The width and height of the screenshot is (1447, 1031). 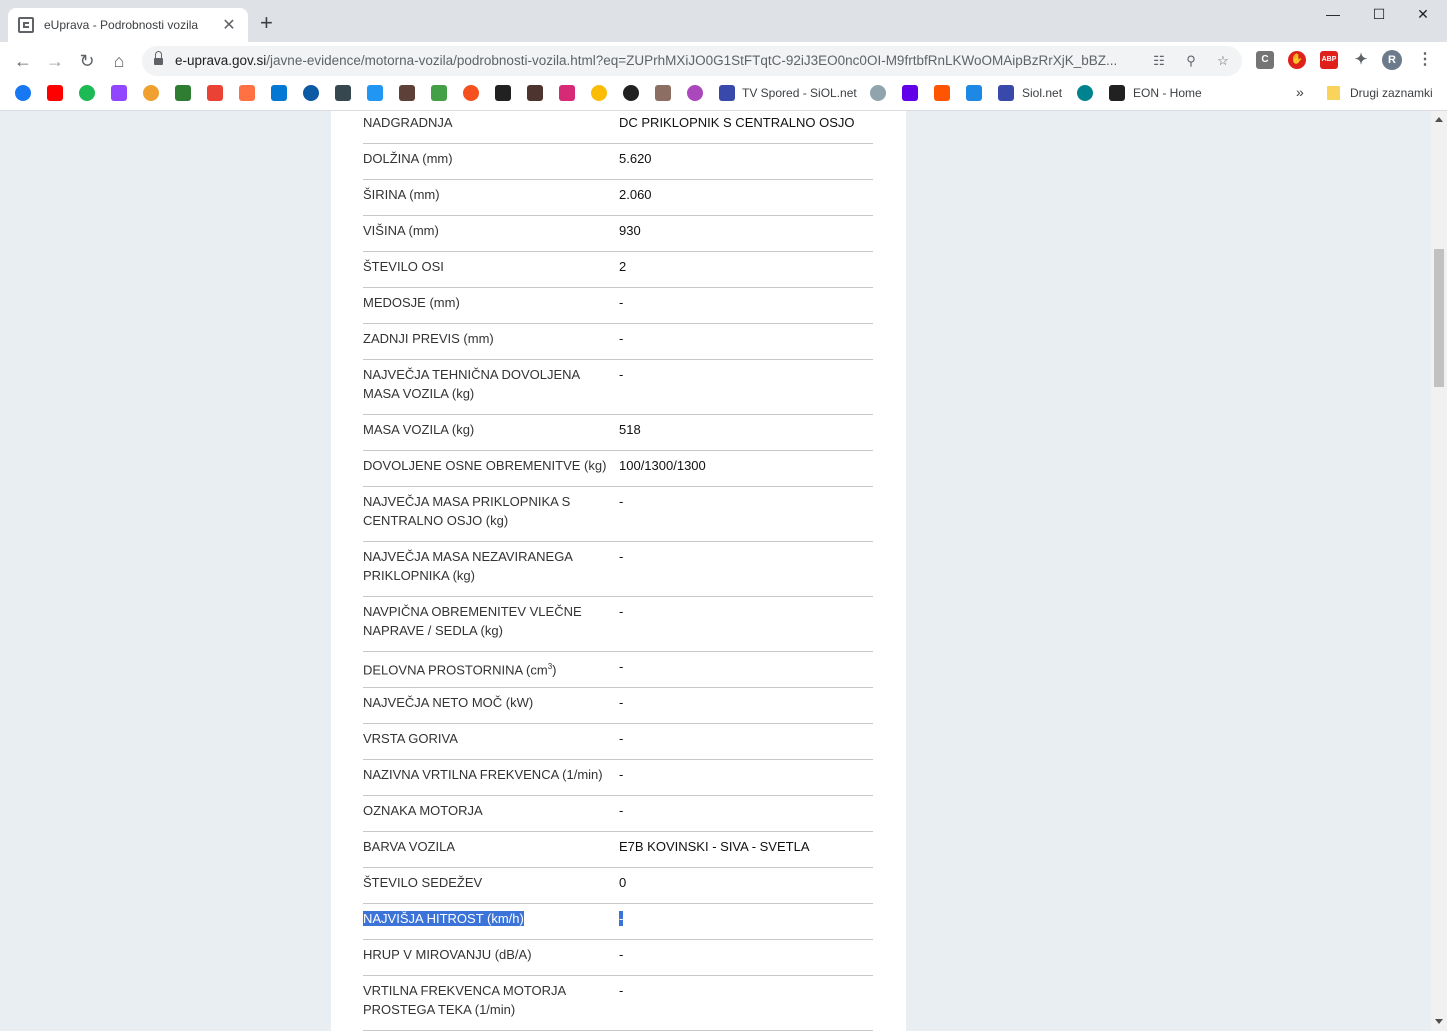 I want to click on facebook-icon, so click(x=23, y=93).